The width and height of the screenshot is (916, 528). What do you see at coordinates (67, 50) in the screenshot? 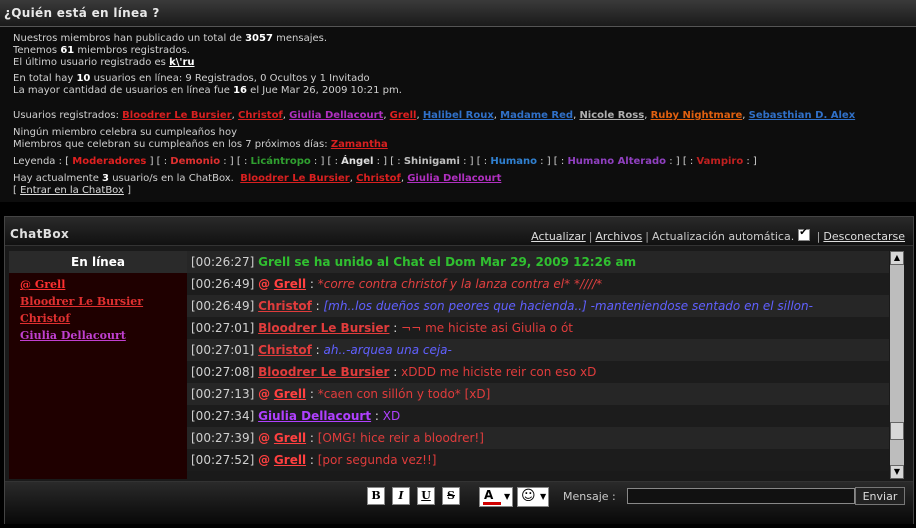
I see `members-count: 61` at bounding box center [67, 50].